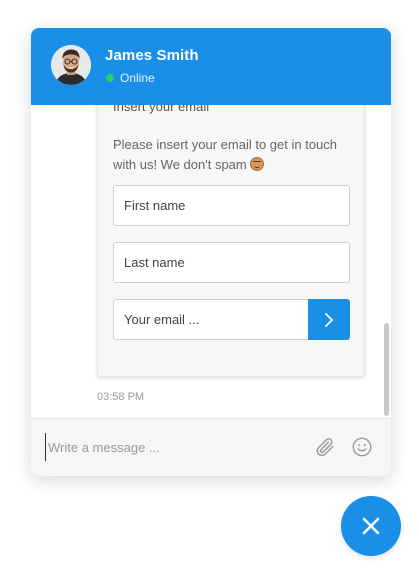  I want to click on form-card-title: Insert your email, so click(161, 109).